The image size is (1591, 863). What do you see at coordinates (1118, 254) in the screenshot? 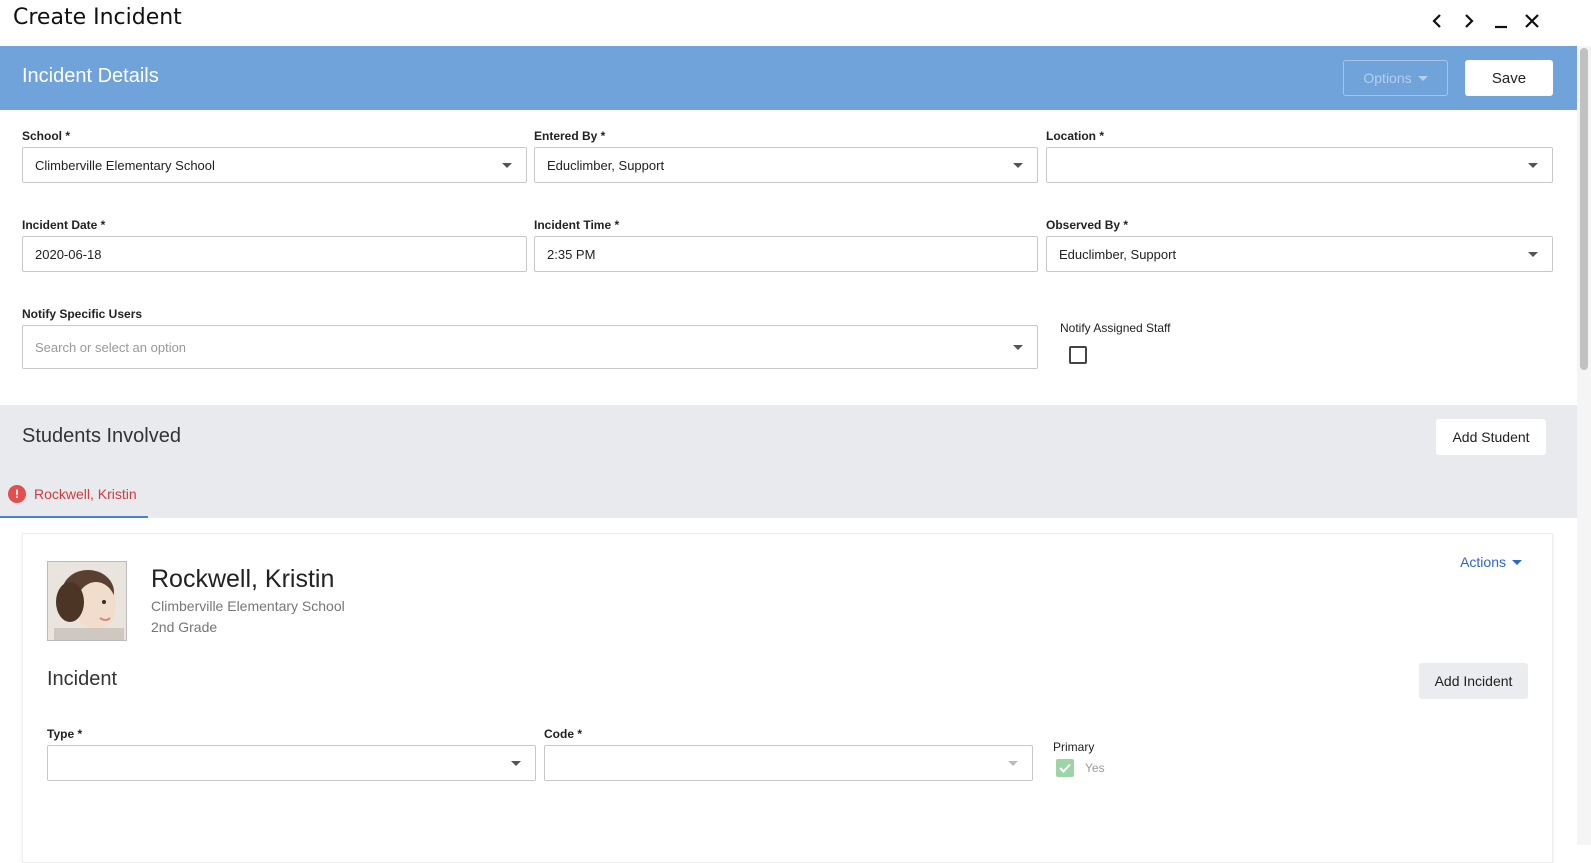
I see `observed-by-value: Educlimber, Support` at bounding box center [1118, 254].